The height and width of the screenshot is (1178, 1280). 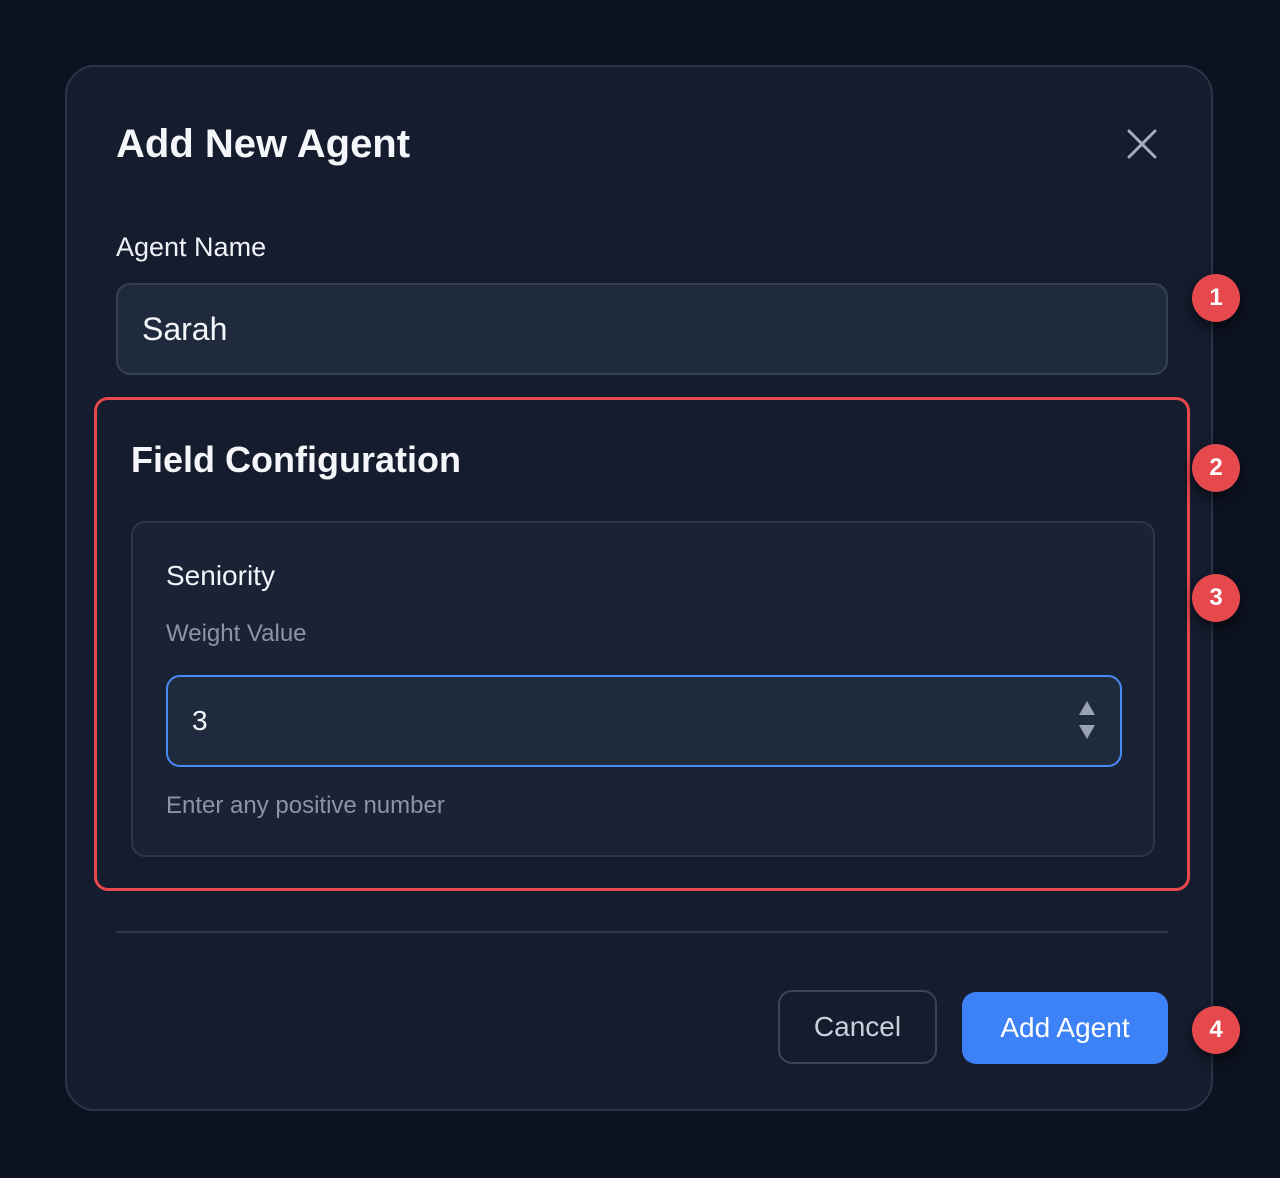 I want to click on field-configuration-title: Field Configuration, so click(x=296, y=459).